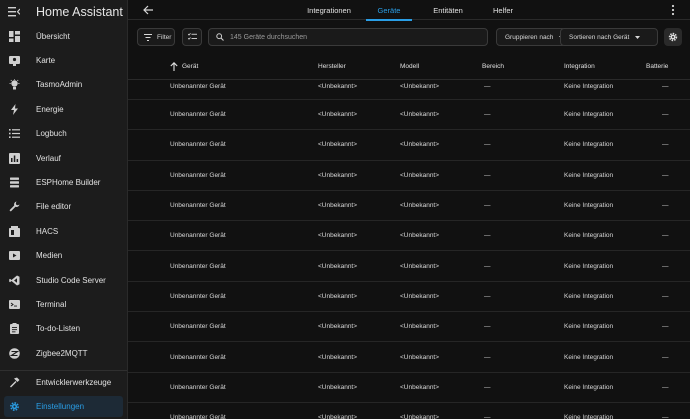 This screenshot has height=419, width=690. I want to click on media-icon, so click(14, 256).